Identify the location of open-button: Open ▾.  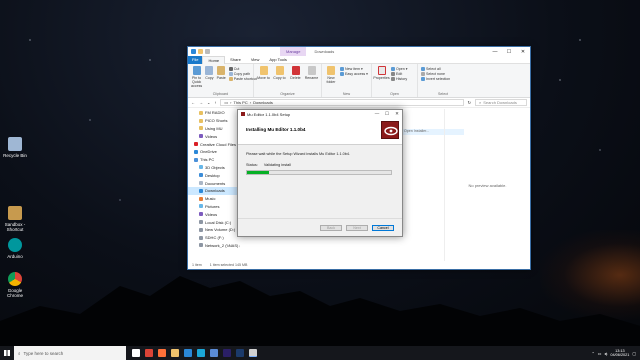
(399, 69).